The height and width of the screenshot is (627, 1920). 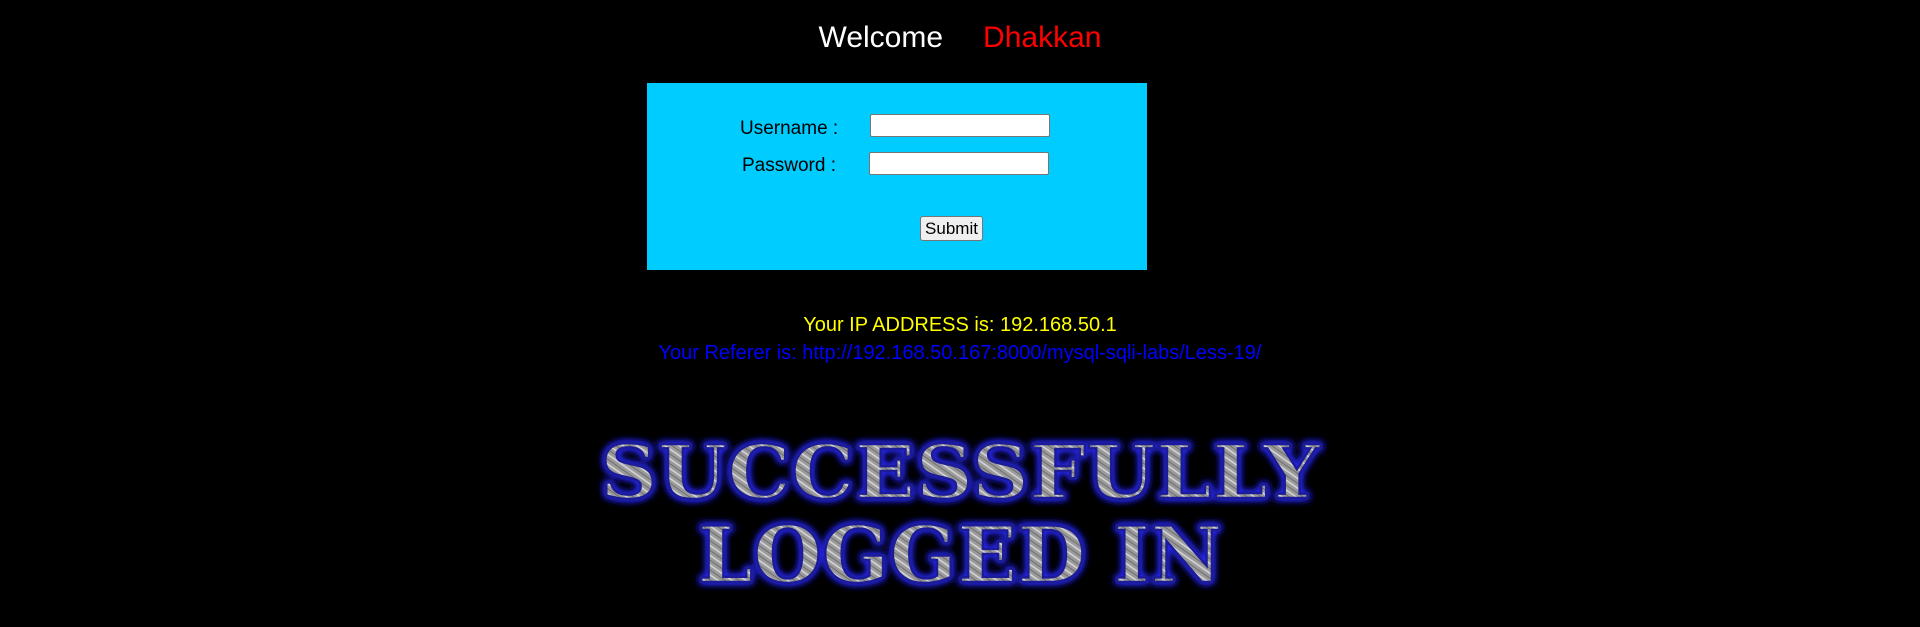 What do you see at coordinates (789, 128) in the screenshot?
I see `username-label: Username :` at bounding box center [789, 128].